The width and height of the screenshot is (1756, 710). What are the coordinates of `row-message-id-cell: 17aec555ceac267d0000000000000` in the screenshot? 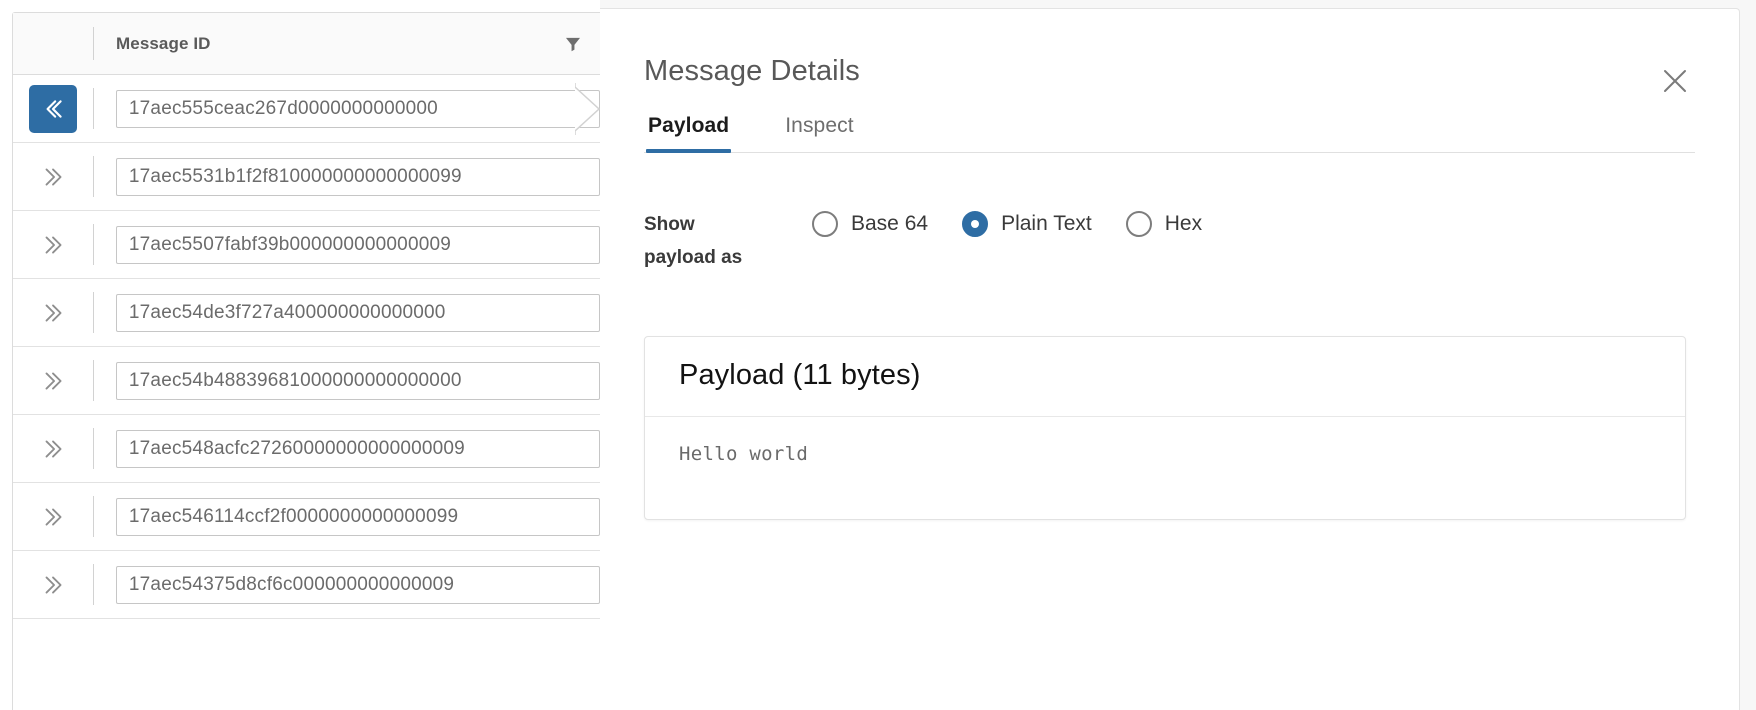 It's located at (347, 108).